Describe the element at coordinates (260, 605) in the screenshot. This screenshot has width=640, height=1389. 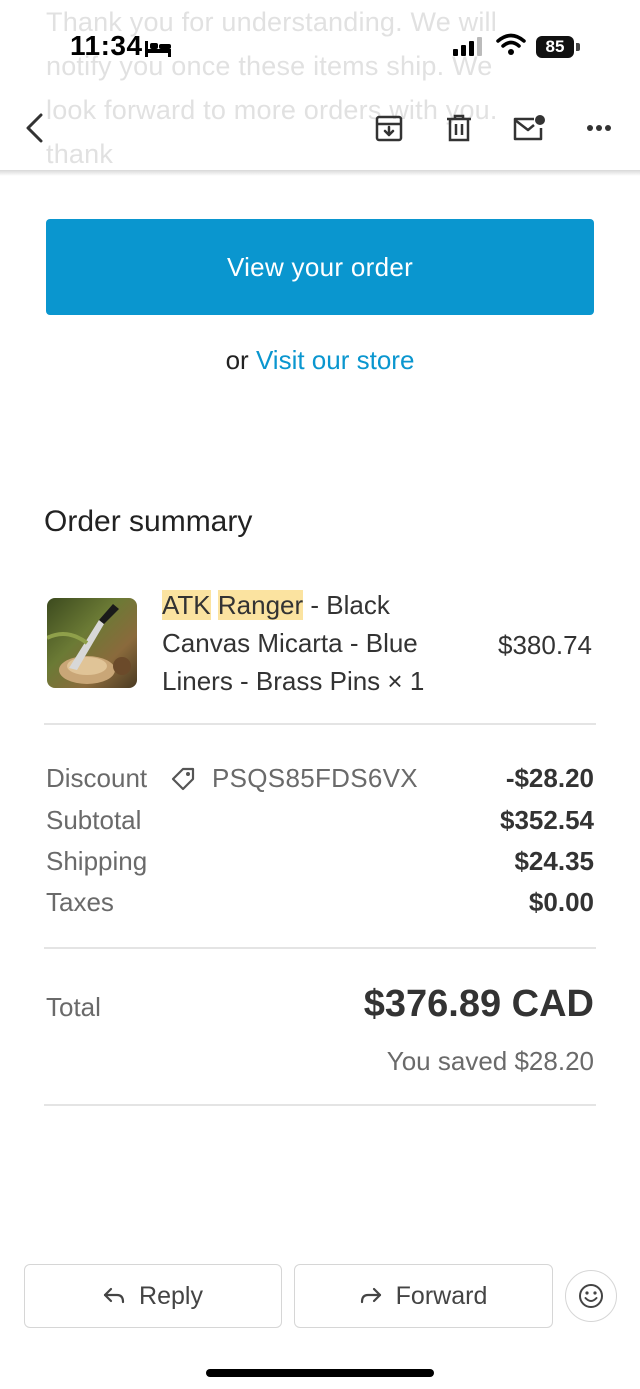
I see `product-name-highlight-2: Ranger` at that location.